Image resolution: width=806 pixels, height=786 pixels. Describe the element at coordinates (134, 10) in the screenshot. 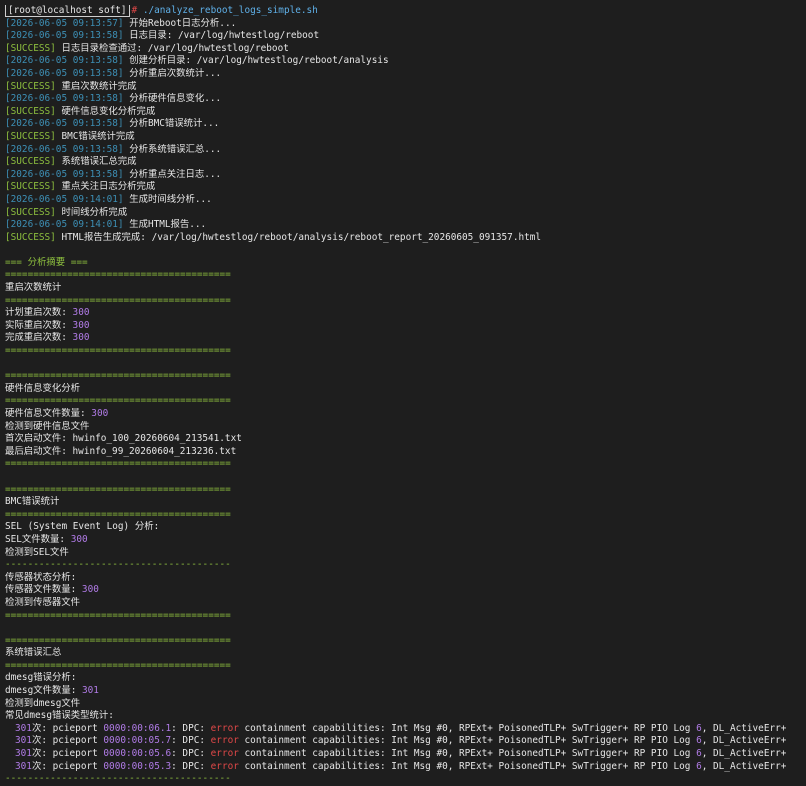

I see `prompt-hash: #` at that location.